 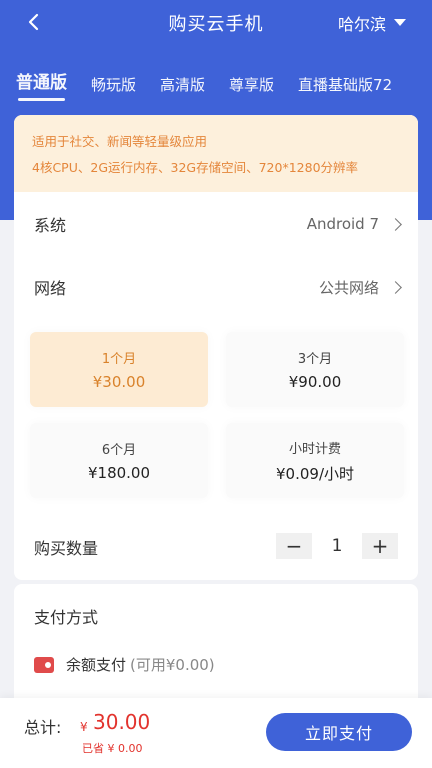 I want to click on plan-3-months: 3个月 ¥90.00, so click(x=315, y=369).